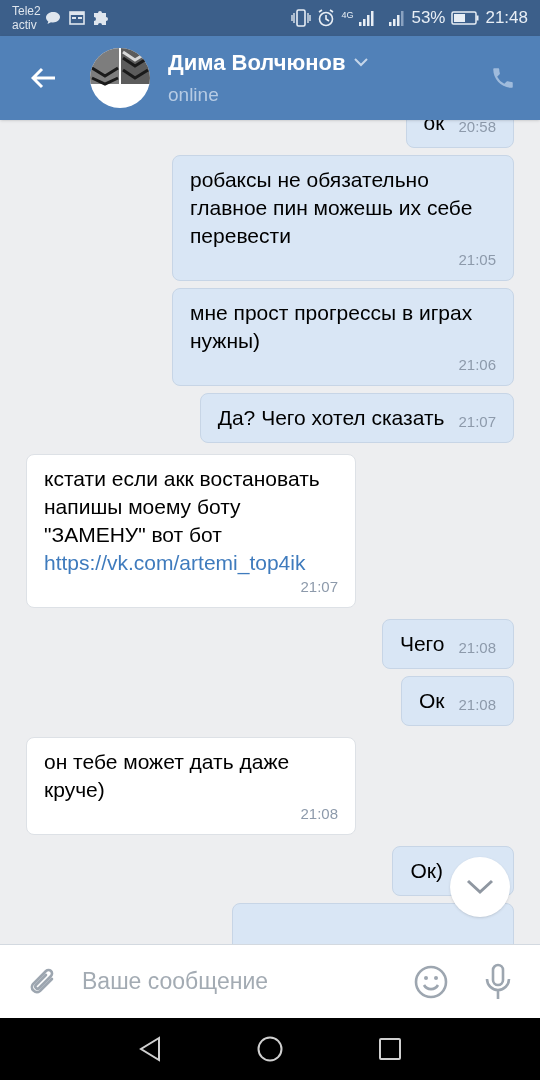 This screenshot has width=540, height=1080. What do you see at coordinates (194, 95) in the screenshot?
I see `online-status: online` at bounding box center [194, 95].